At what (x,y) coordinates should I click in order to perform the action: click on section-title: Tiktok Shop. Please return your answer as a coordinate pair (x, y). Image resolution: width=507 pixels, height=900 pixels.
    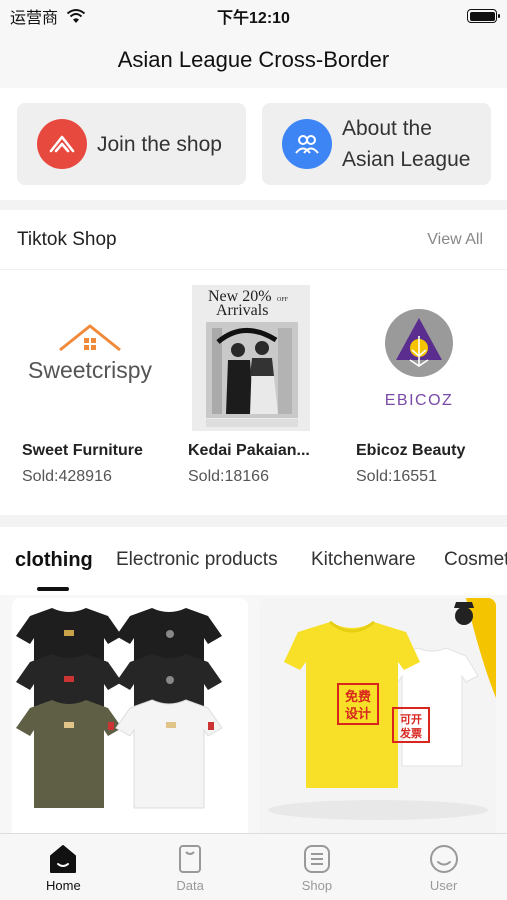
    Looking at the image, I should click on (67, 239).